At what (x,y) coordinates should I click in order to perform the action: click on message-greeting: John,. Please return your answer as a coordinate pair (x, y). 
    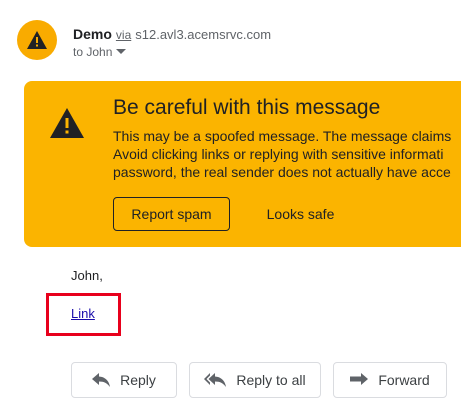
    Looking at the image, I should click on (87, 275).